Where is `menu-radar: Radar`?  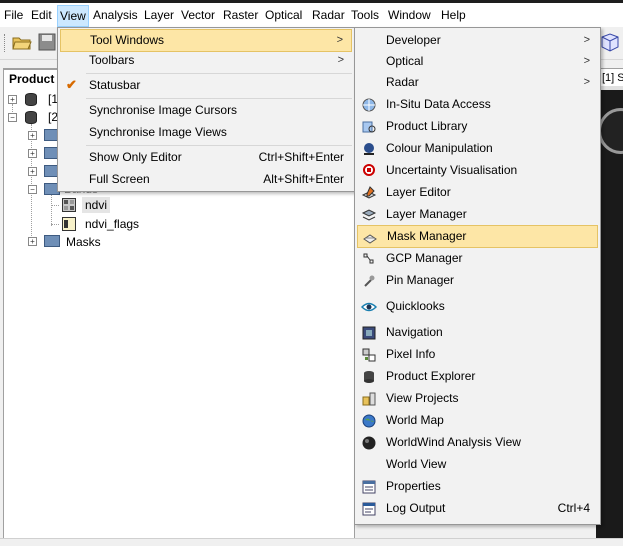 menu-radar: Radar is located at coordinates (328, 15).